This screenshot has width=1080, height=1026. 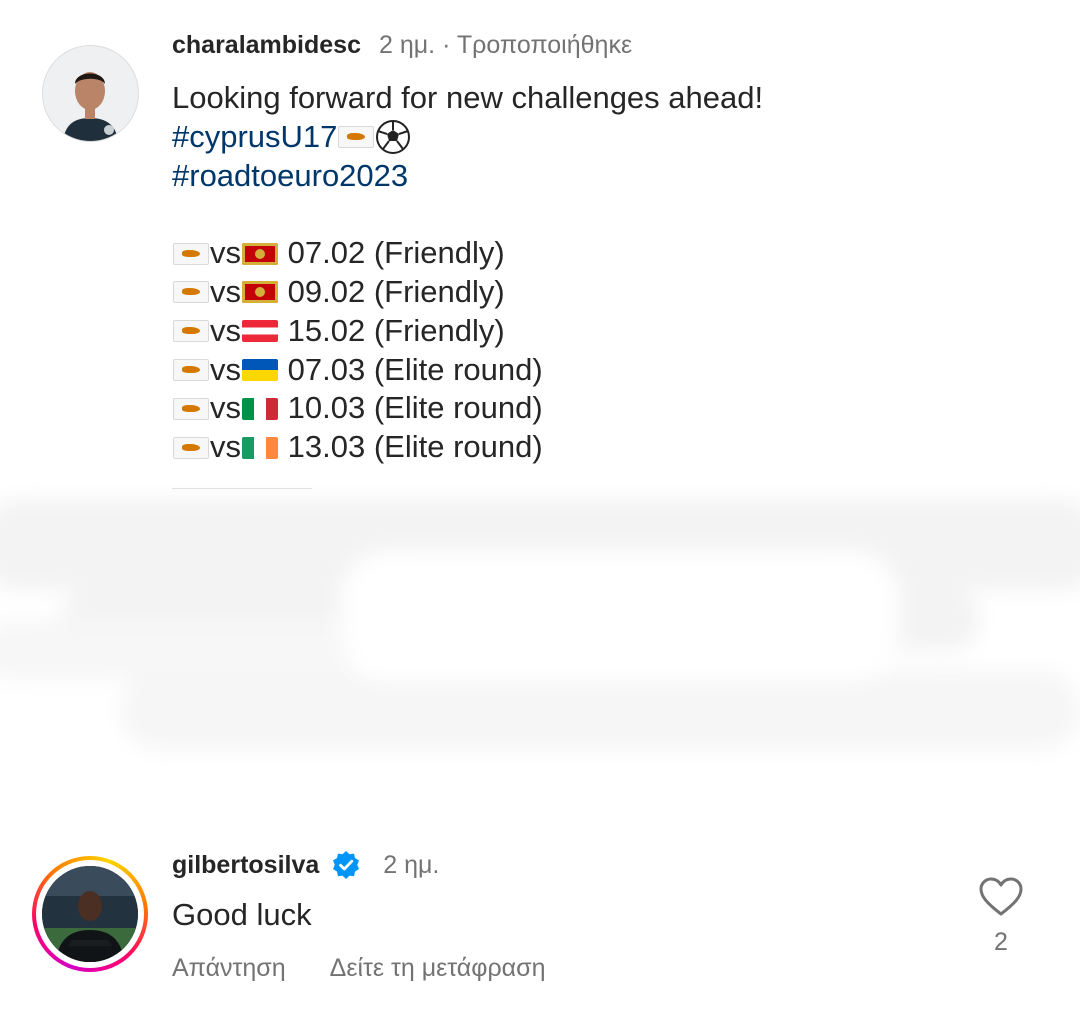 I want to click on hashtag-line-2: #roadtoeuro2023, so click(x=467, y=176).